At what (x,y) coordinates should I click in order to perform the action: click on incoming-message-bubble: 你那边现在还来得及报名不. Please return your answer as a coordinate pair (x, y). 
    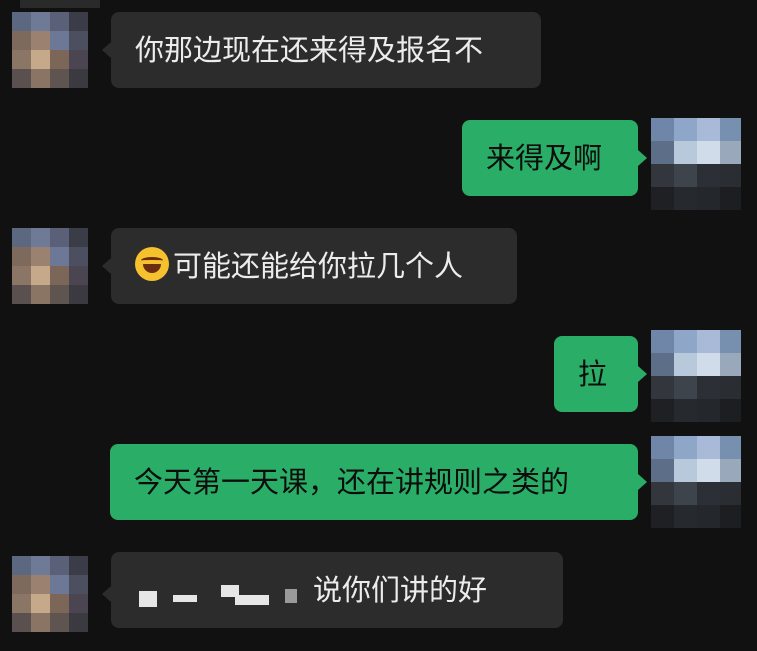
    Looking at the image, I should click on (326, 50).